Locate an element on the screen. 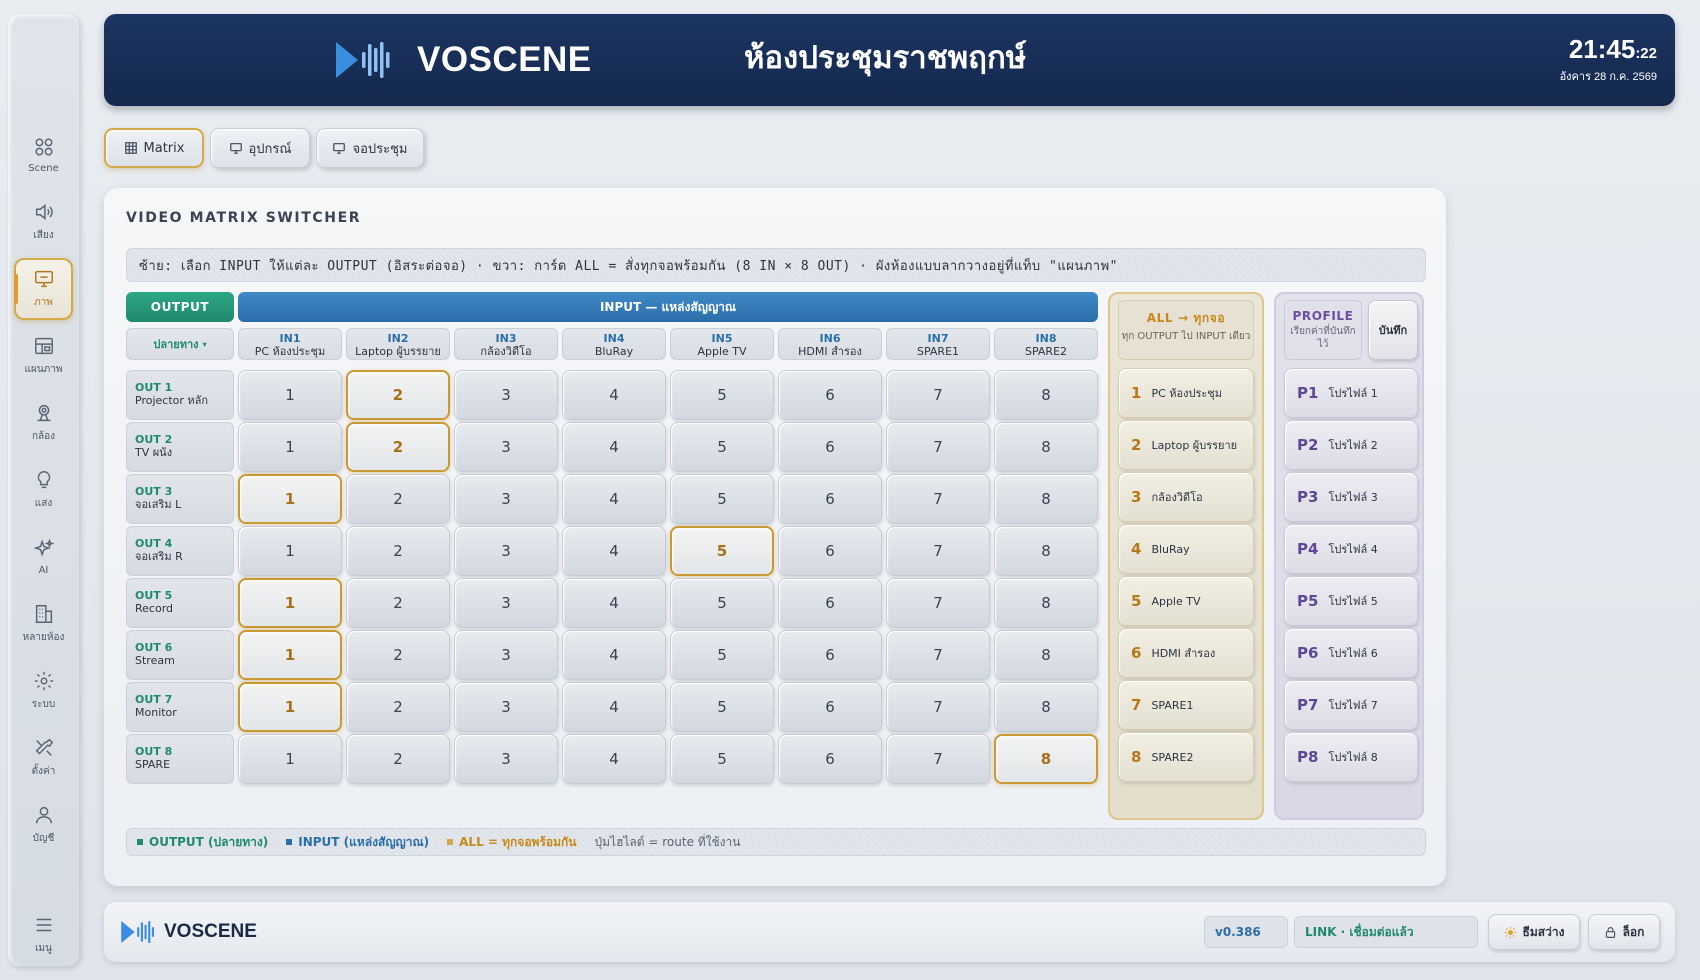 The image size is (1700, 980). route-button-out8-in4: 4 is located at coordinates (614, 759).